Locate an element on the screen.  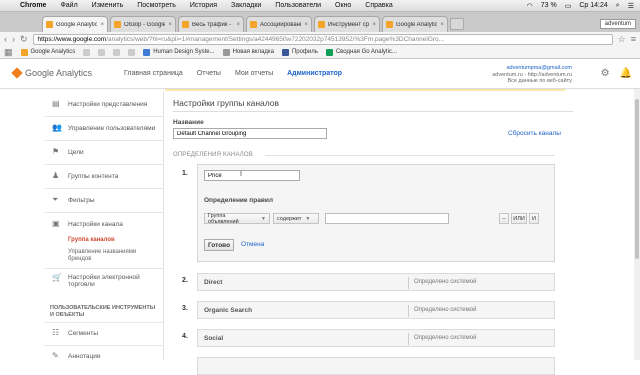
bookmark-profile: Профиль is located at coordinates (299, 52).